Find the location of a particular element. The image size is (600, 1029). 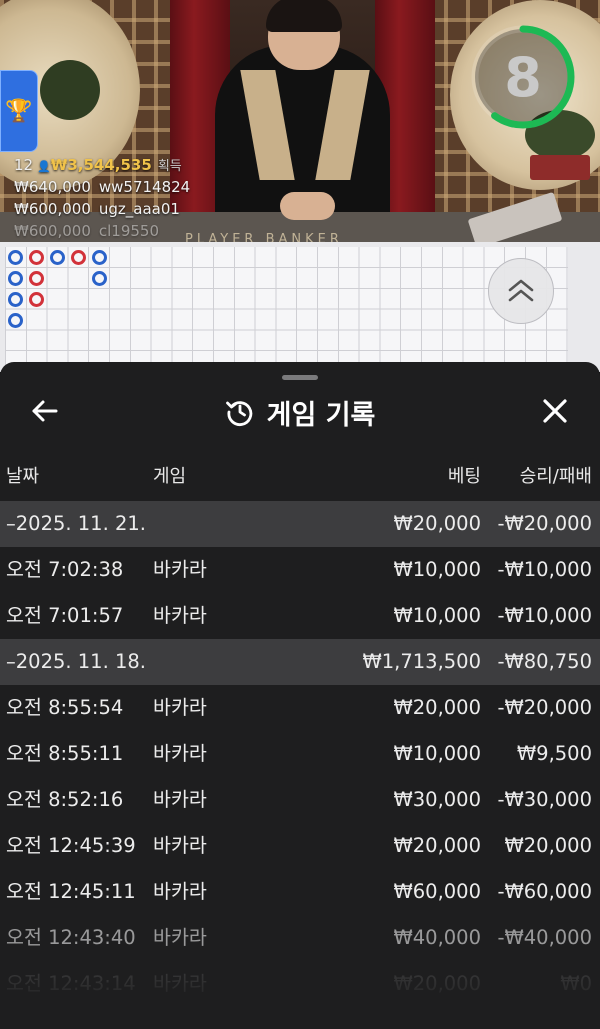

history-date-group: –2025. 11. 21. ₩20,000 -₩20,000 is located at coordinates (300, 524).